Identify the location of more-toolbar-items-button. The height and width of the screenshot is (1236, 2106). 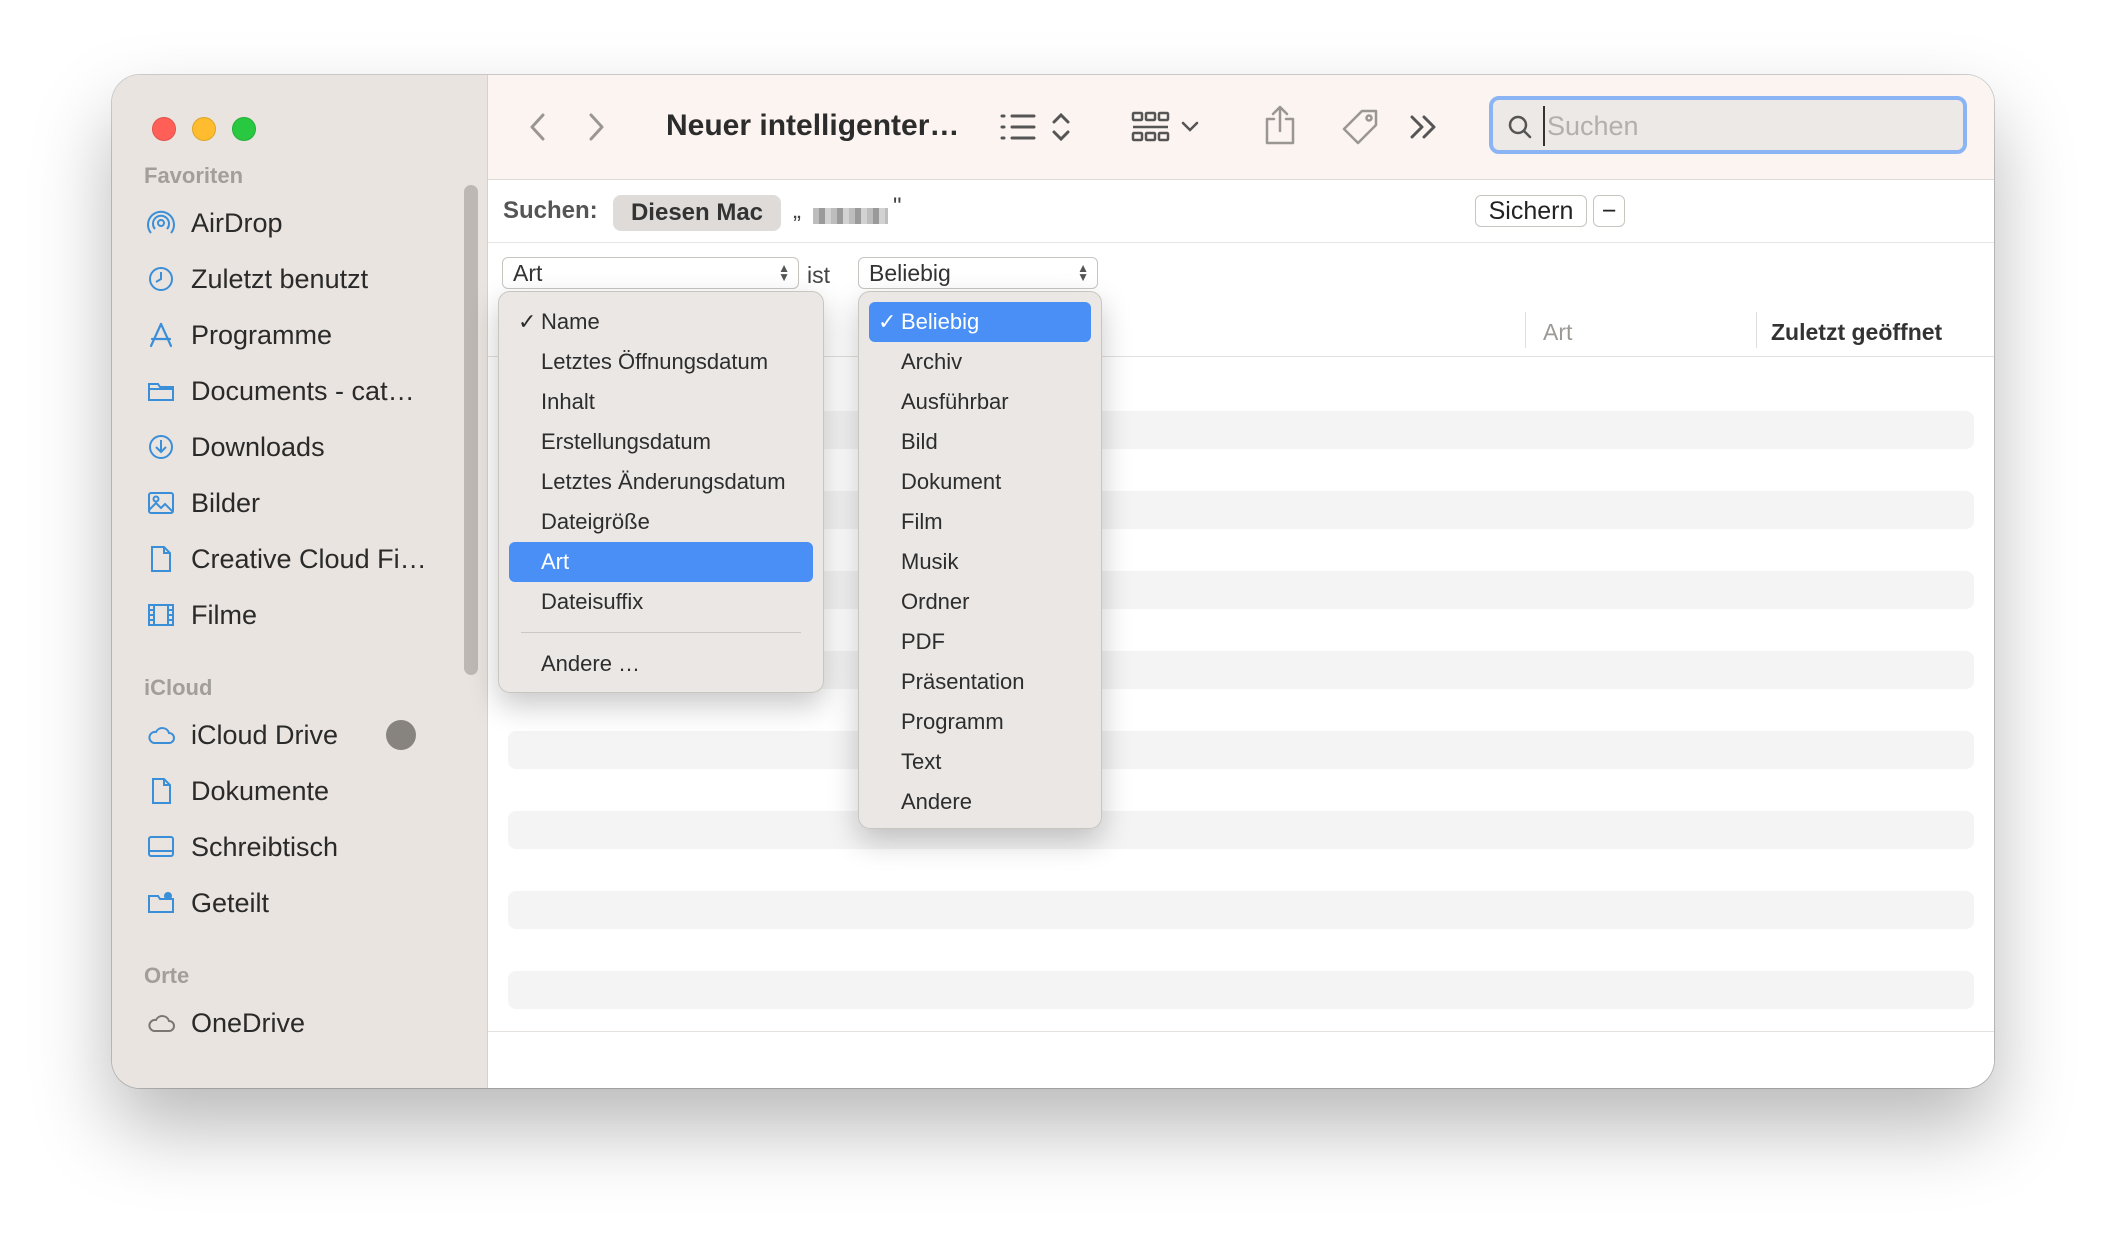
(1424, 127).